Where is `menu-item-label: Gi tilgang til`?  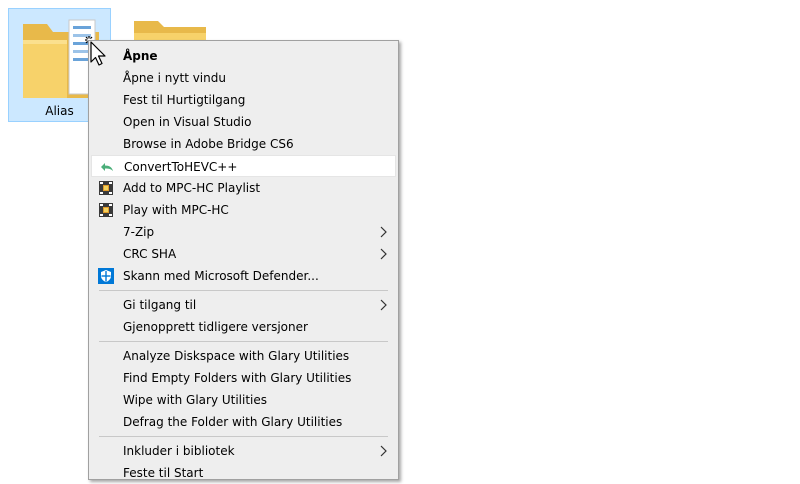
menu-item-label: Gi tilgang til is located at coordinates (160, 305).